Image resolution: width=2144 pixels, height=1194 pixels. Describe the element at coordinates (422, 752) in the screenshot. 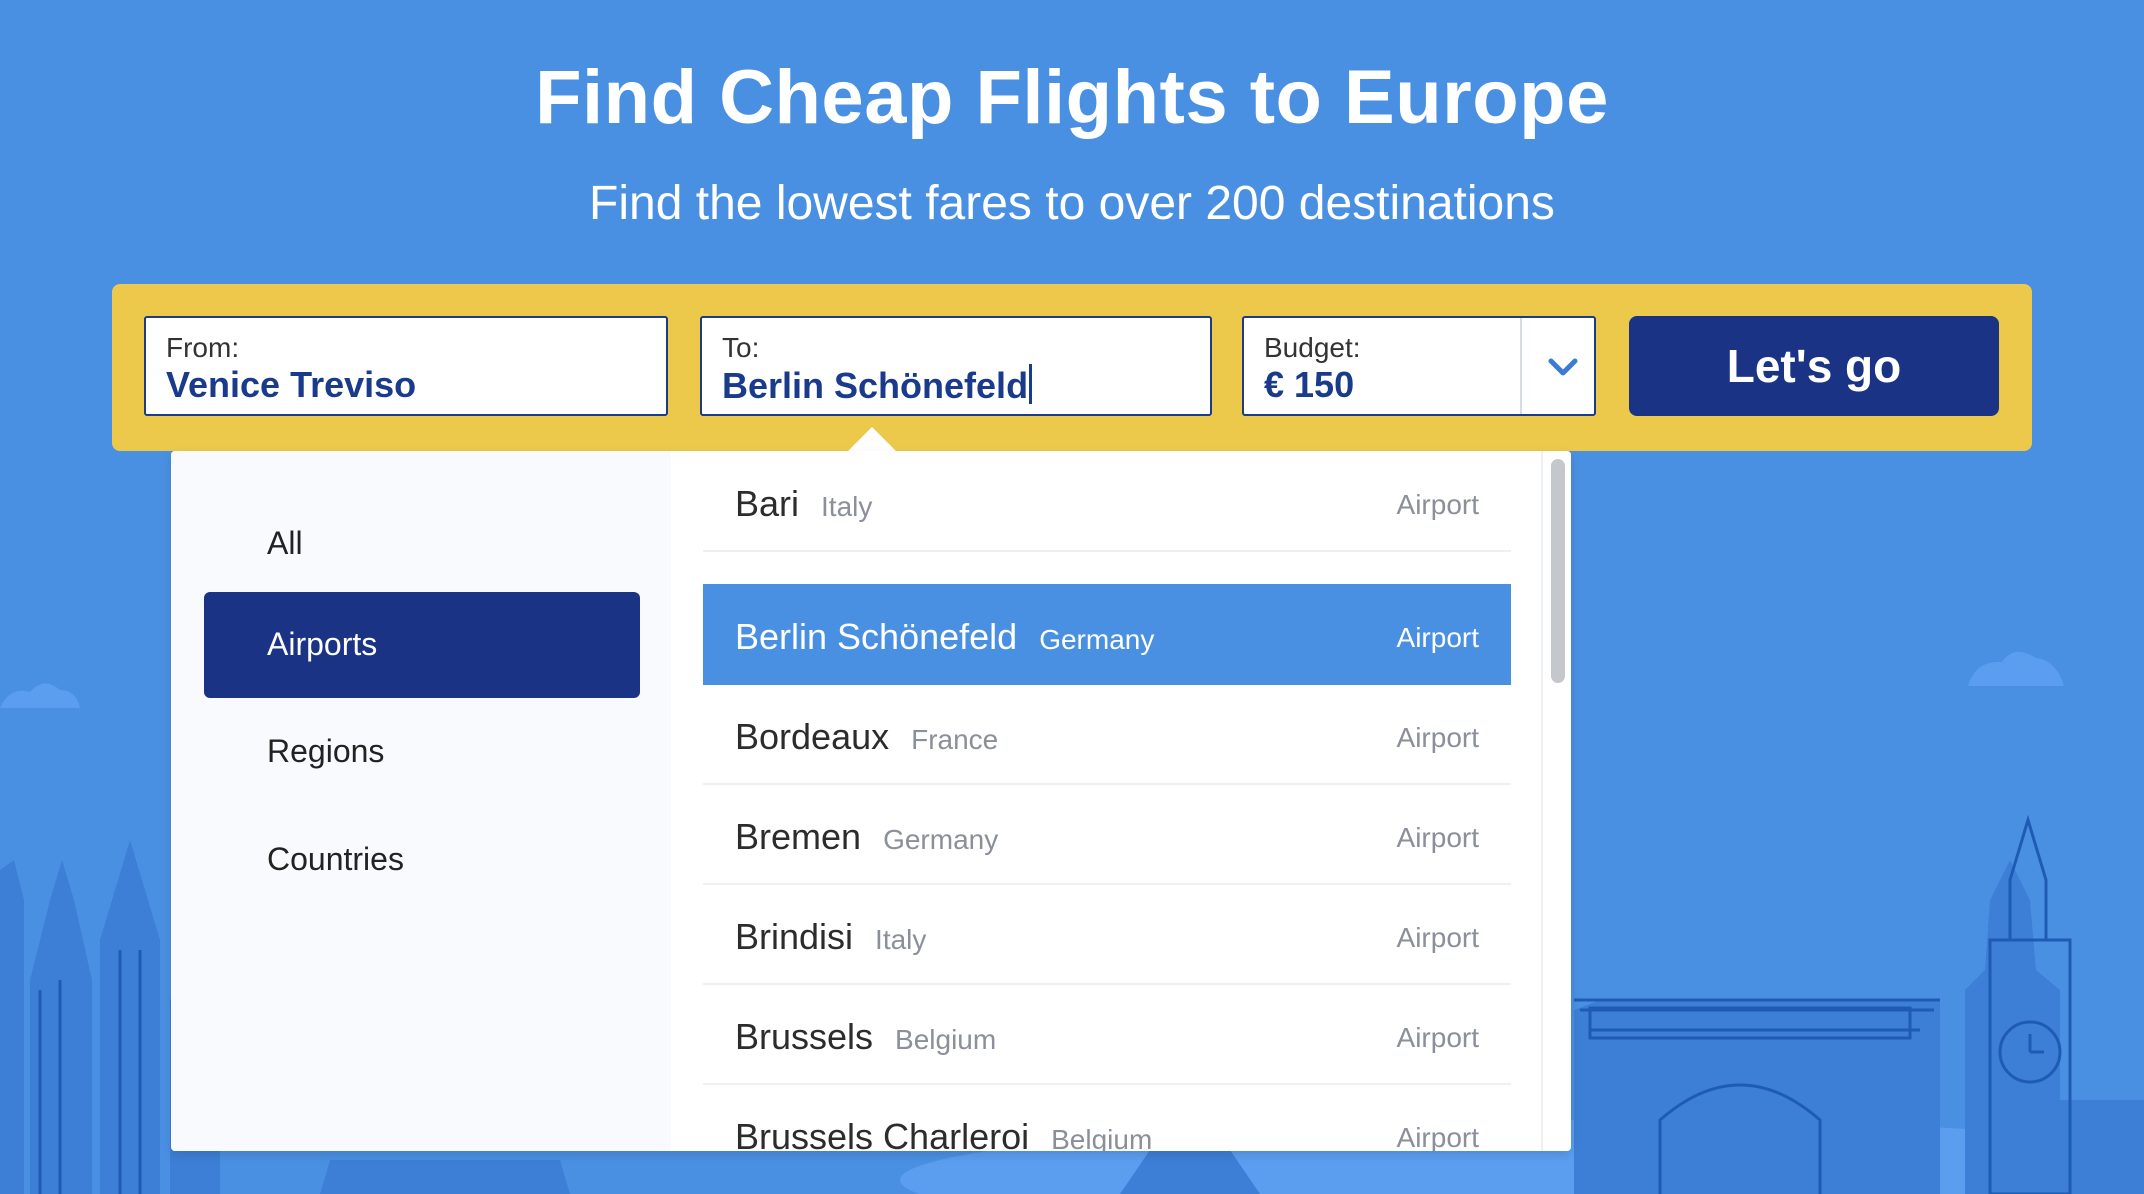

I see `category-regions: Regions` at that location.